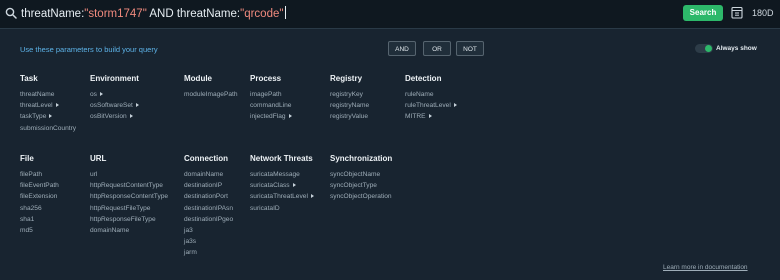 The width and height of the screenshot is (780, 280). I want to click on parameter-label: threatLevel, so click(36, 106).